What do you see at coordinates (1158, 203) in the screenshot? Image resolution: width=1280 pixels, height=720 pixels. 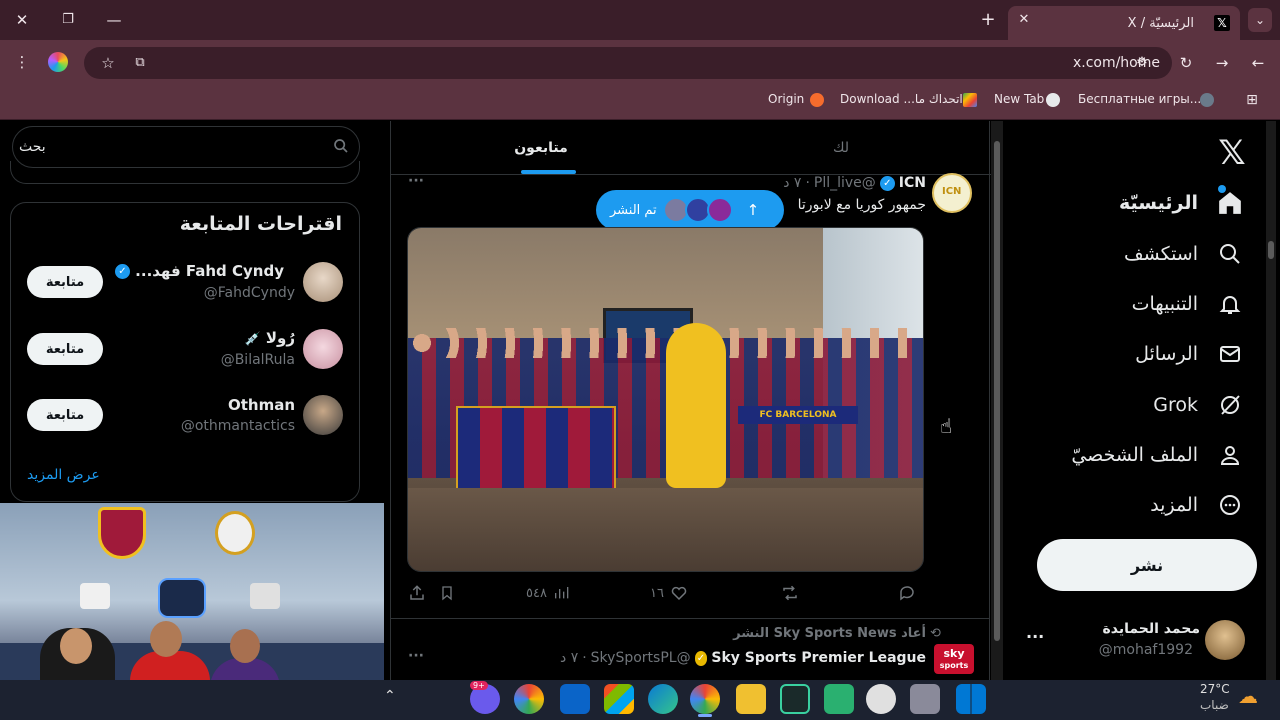 I see `nav-home-label: الرئيسيّة` at bounding box center [1158, 203].